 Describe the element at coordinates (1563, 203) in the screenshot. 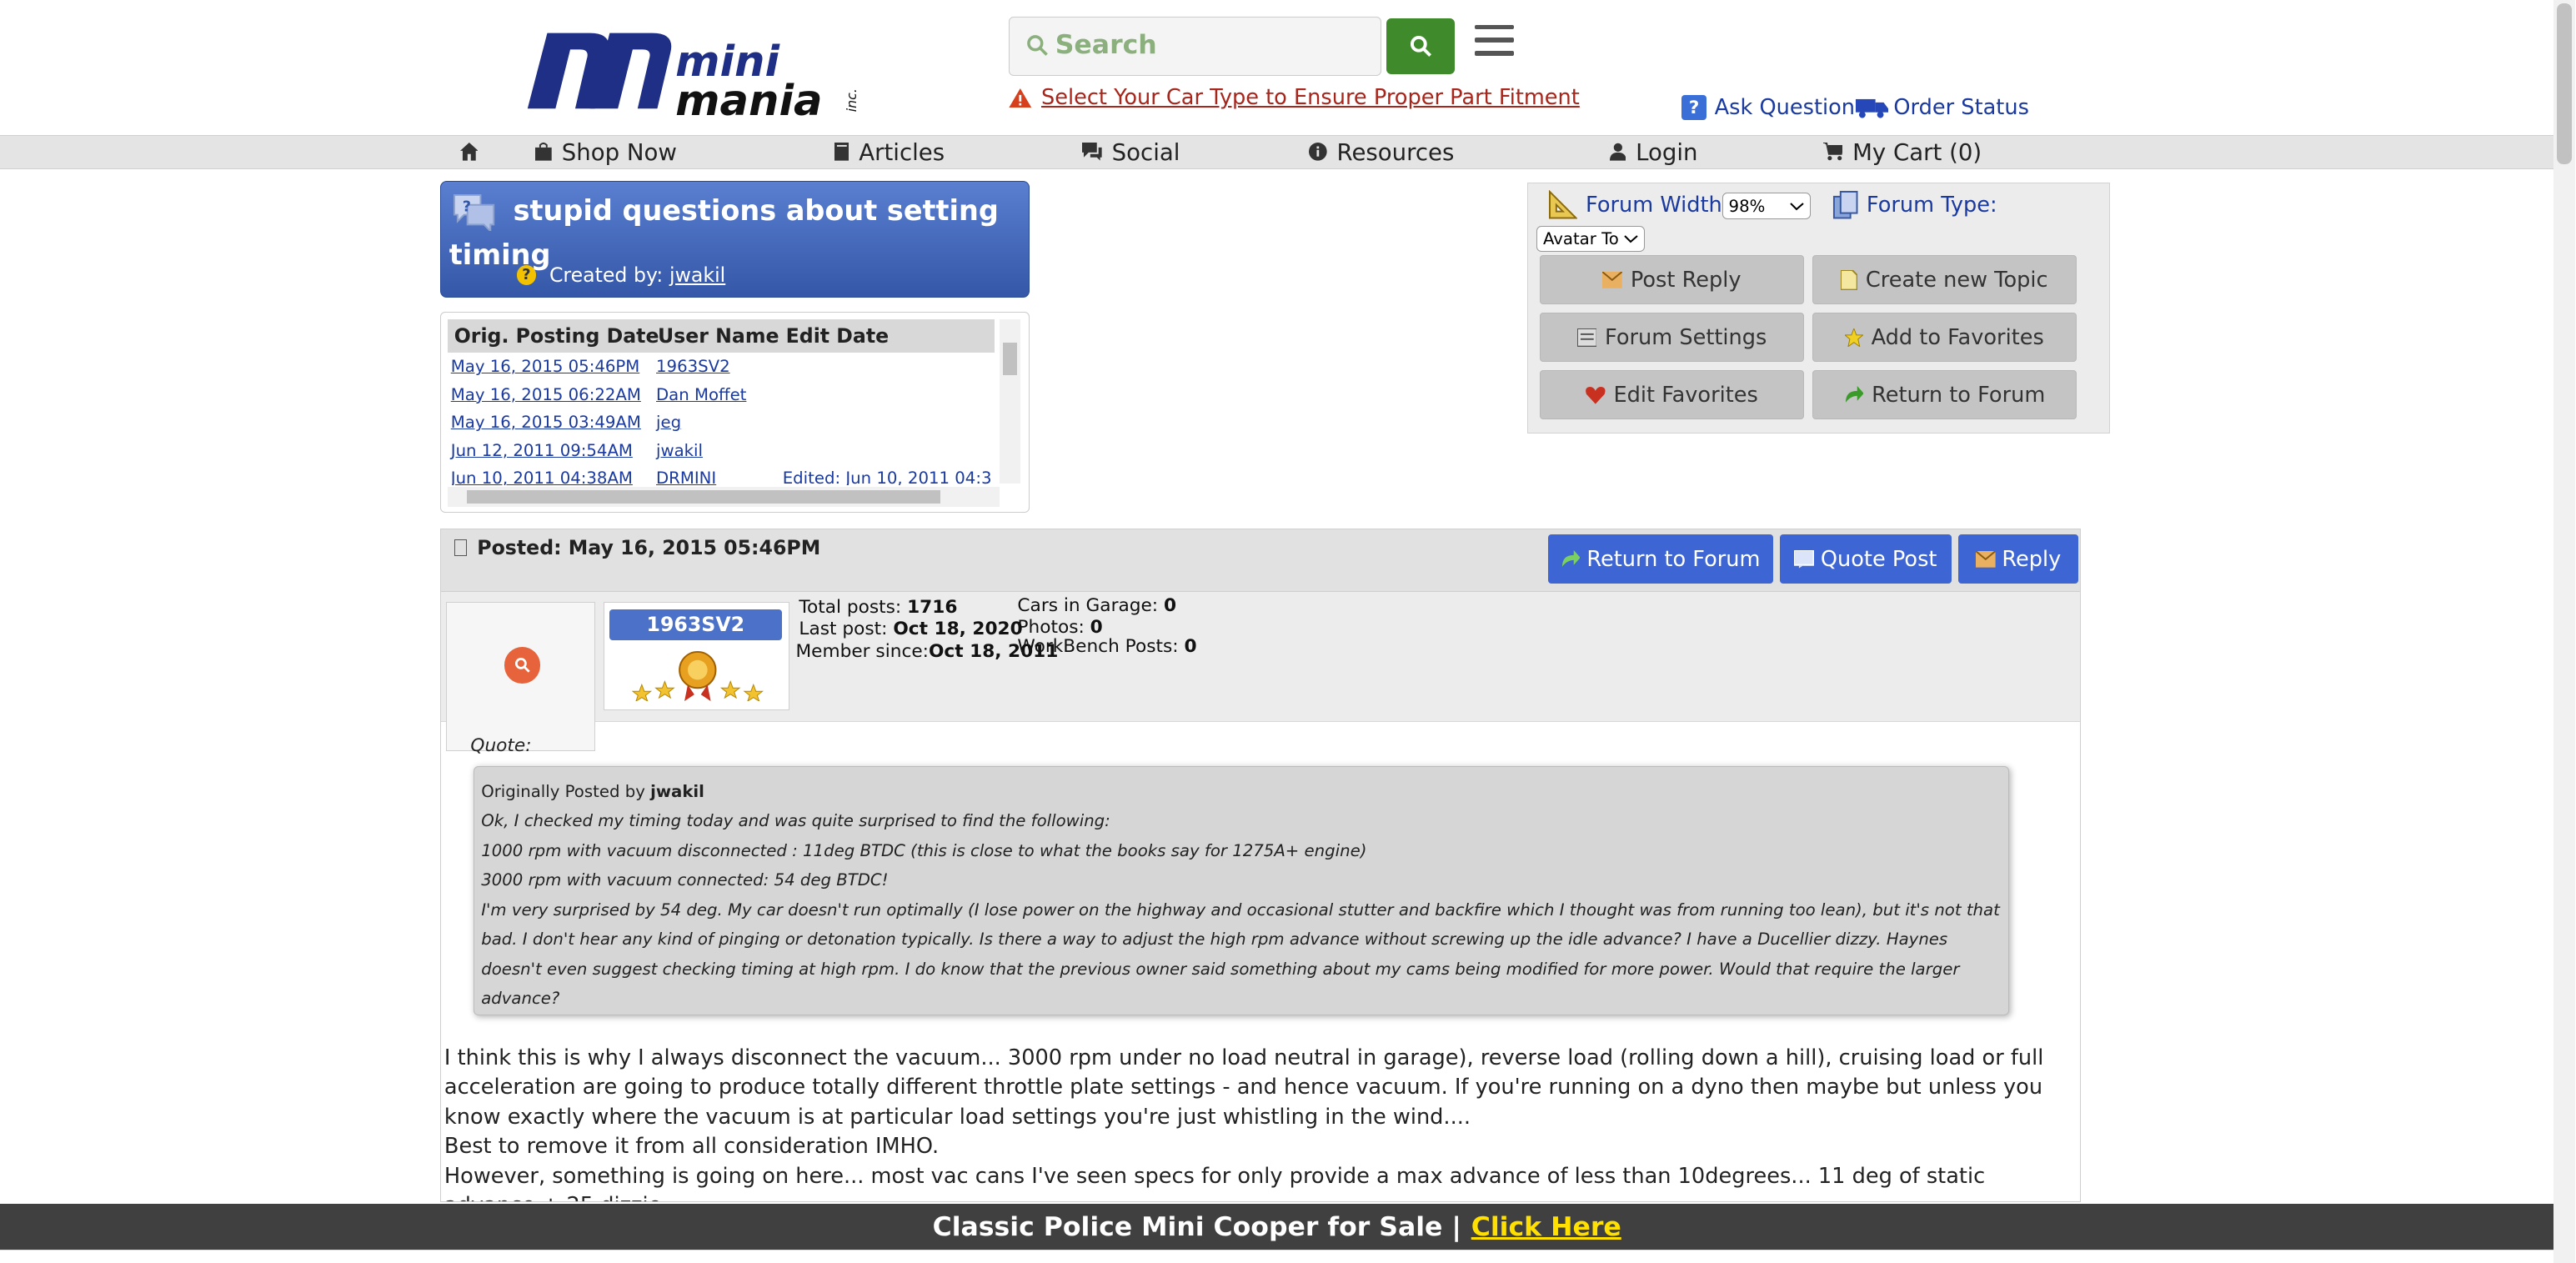

I see `ruler-icon` at that location.